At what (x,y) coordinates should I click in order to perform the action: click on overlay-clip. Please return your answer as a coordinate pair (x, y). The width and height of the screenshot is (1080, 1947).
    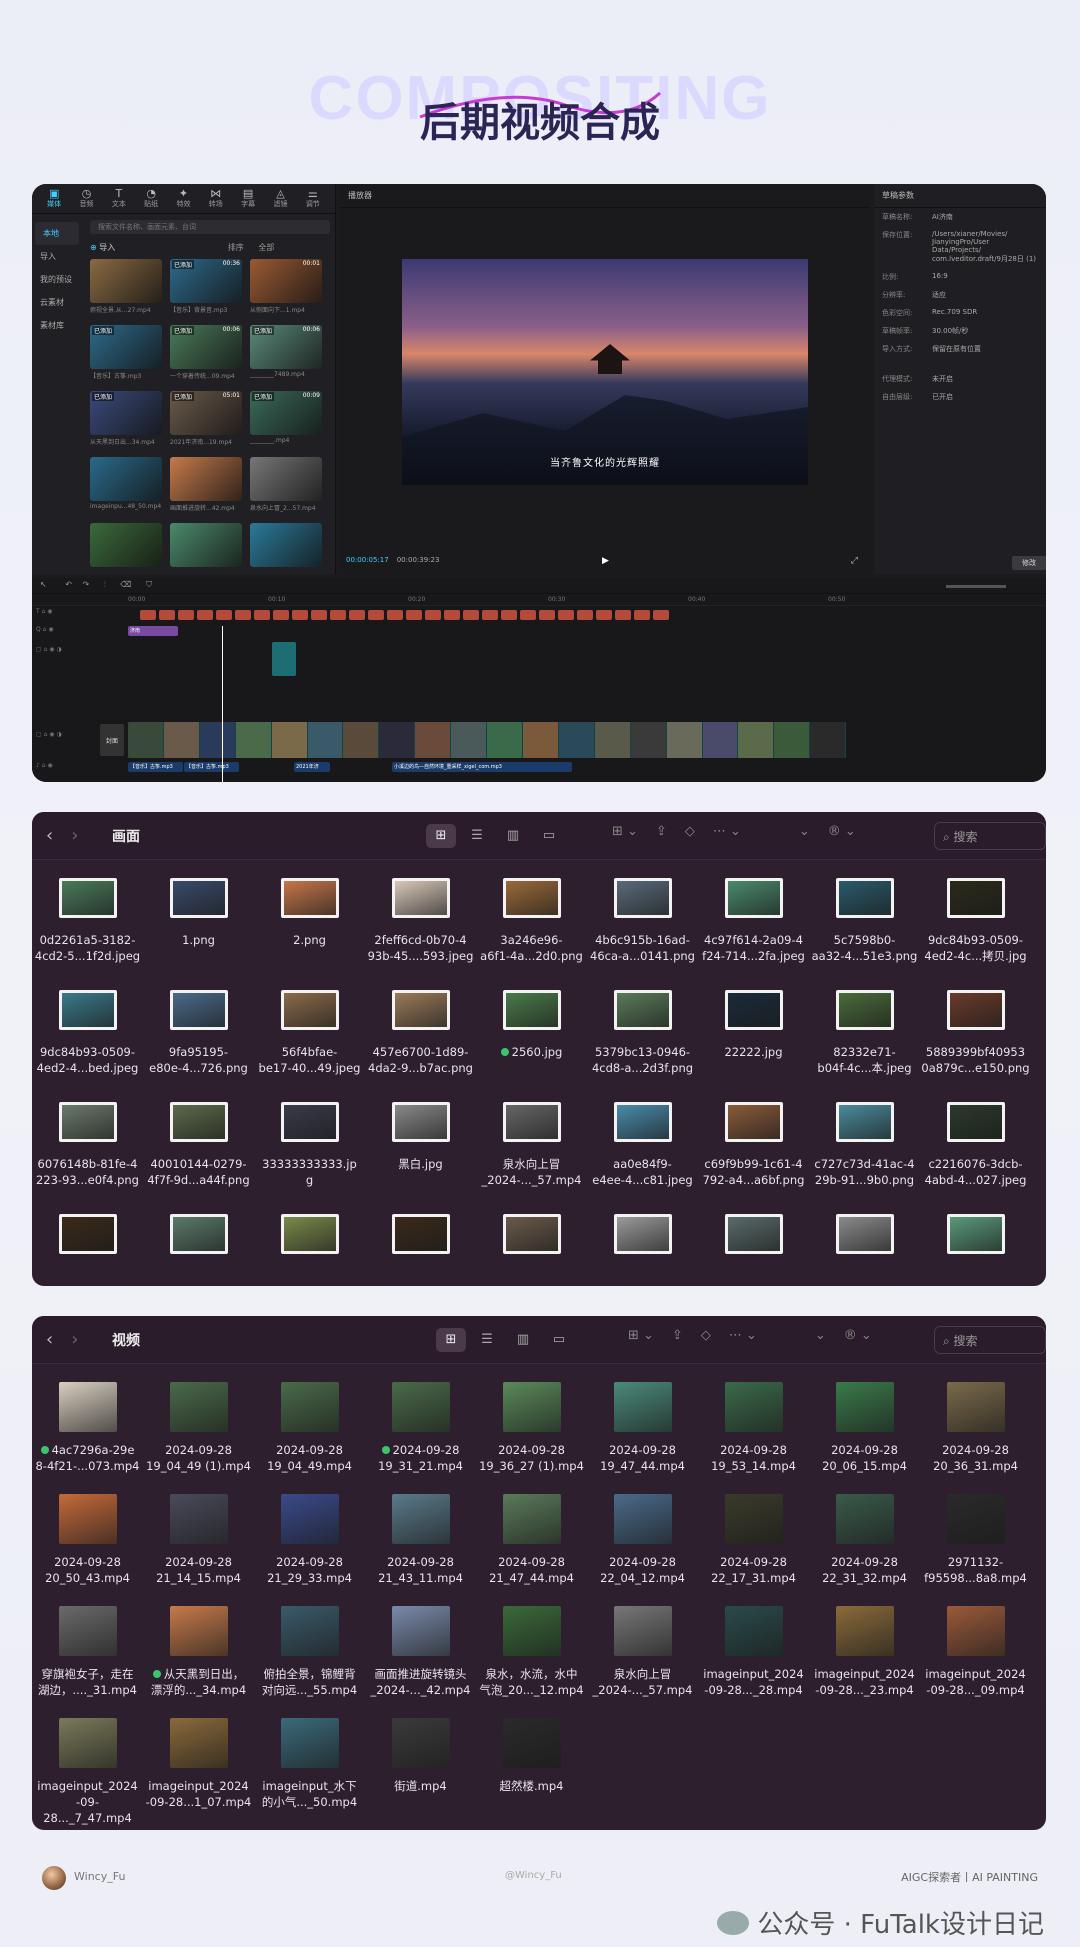
    Looking at the image, I should click on (284, 659).